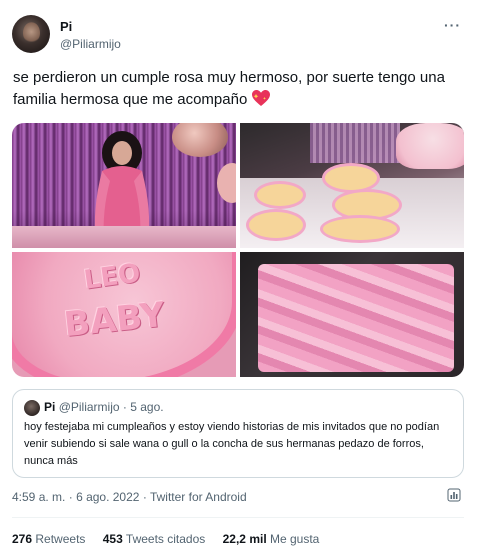  I want to click on tweet-source: Twitter for Android, so click(198, 497).